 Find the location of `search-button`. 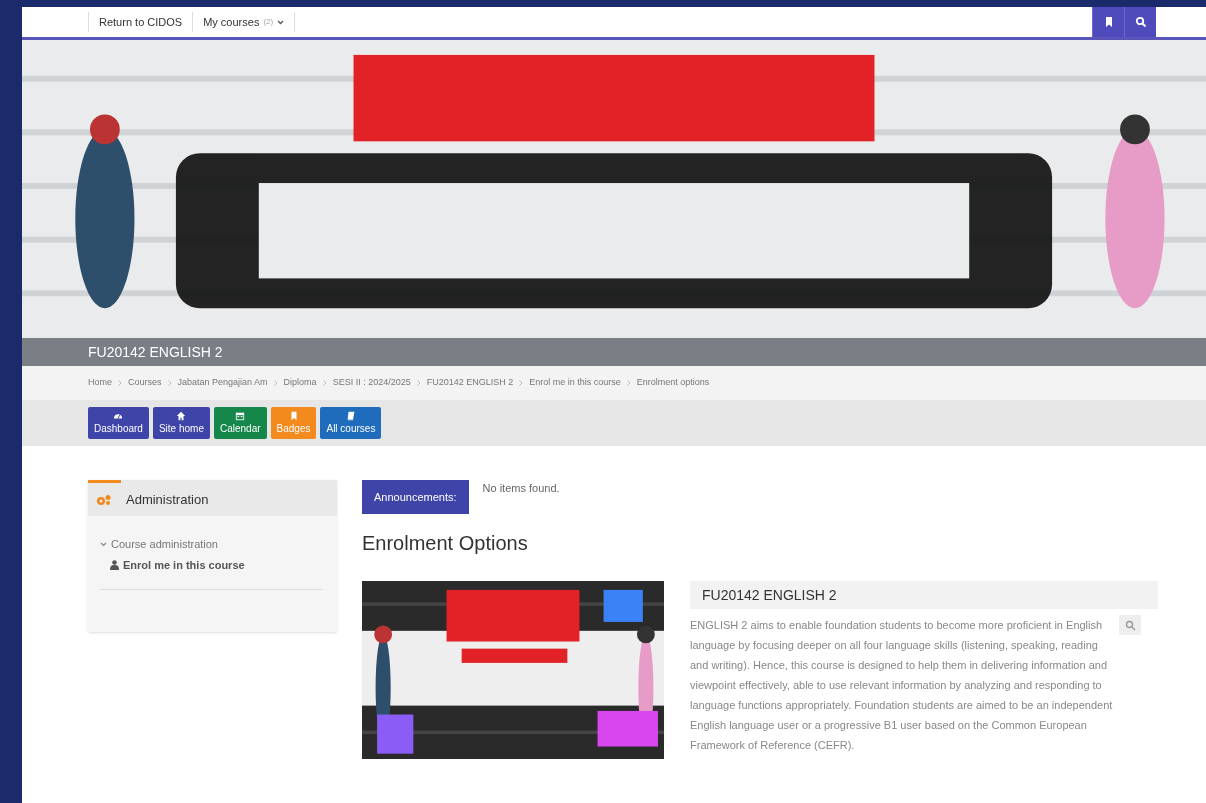

search-button is located at coordinates (1140, 22).